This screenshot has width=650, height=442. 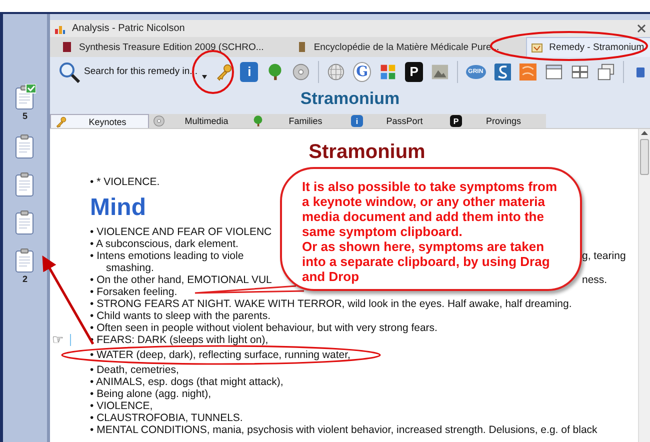 I want to click on scroll-thumb, so click(x=644, y=157).